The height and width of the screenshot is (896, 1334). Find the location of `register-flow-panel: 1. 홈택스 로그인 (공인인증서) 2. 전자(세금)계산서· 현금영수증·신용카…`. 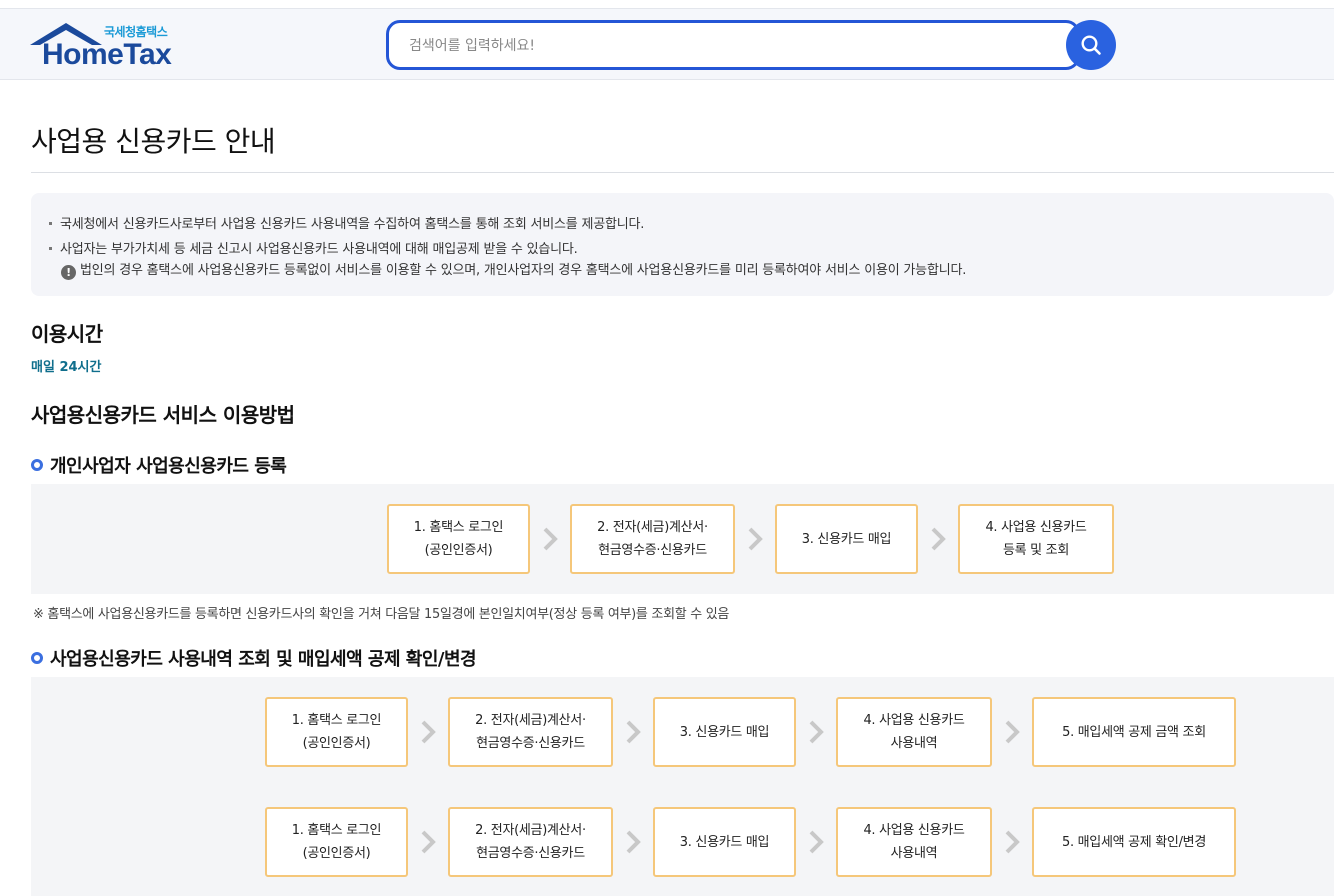

register-flow-panel: 1. 홈택스 로그인 (공인인증서) 2. 전자(세금)계산서· 현금영수증·신용카… is located at coordinates (682, 539).